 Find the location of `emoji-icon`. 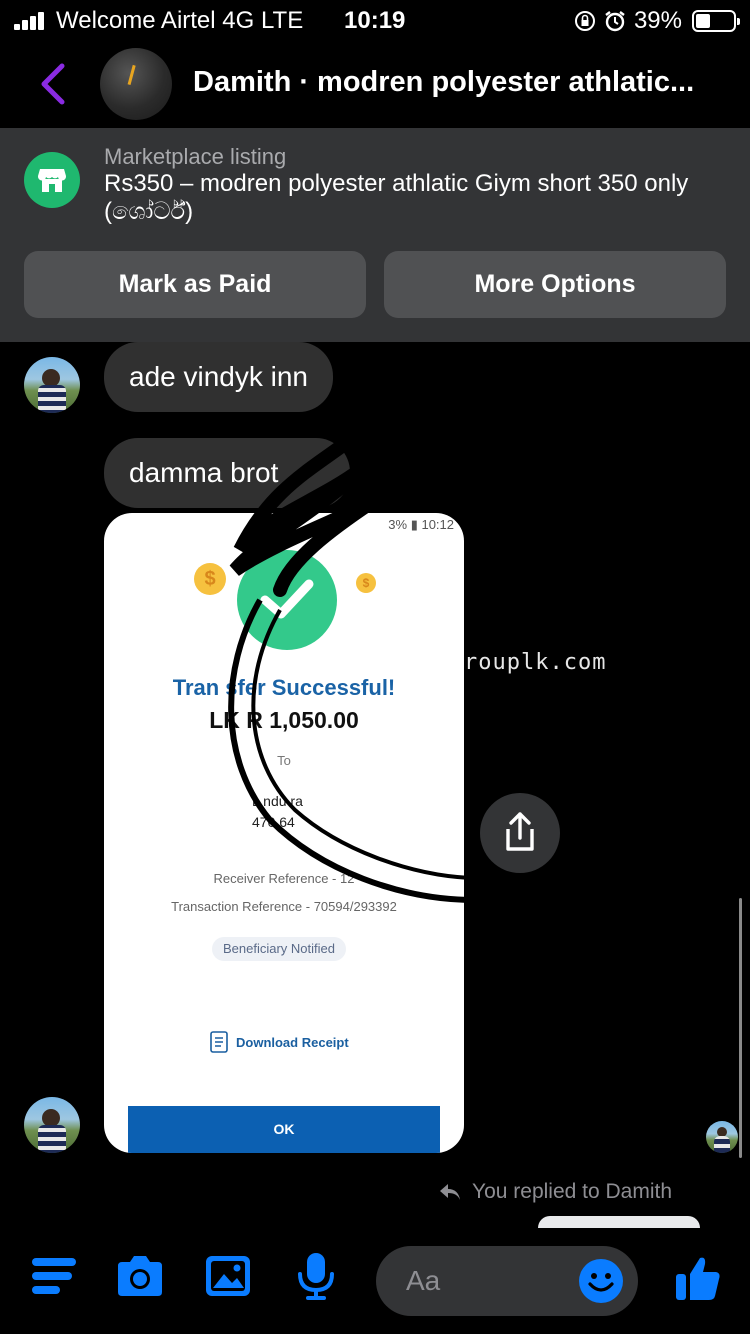

emoji-icon is located at coordinates (601, 1281).